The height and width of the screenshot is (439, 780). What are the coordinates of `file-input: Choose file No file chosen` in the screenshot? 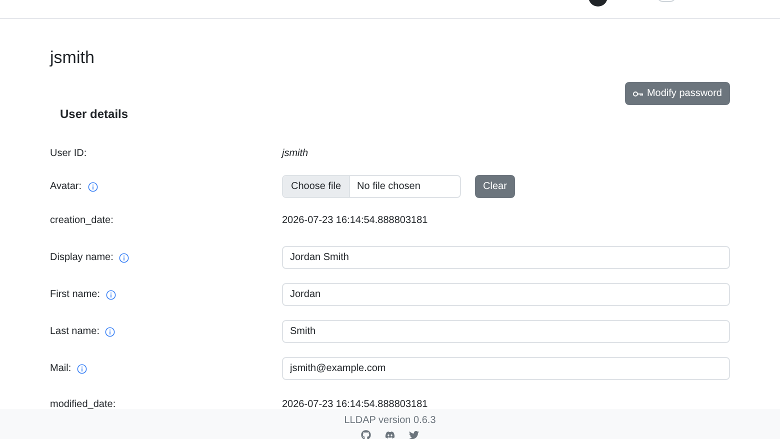 It's located at (371, 186).